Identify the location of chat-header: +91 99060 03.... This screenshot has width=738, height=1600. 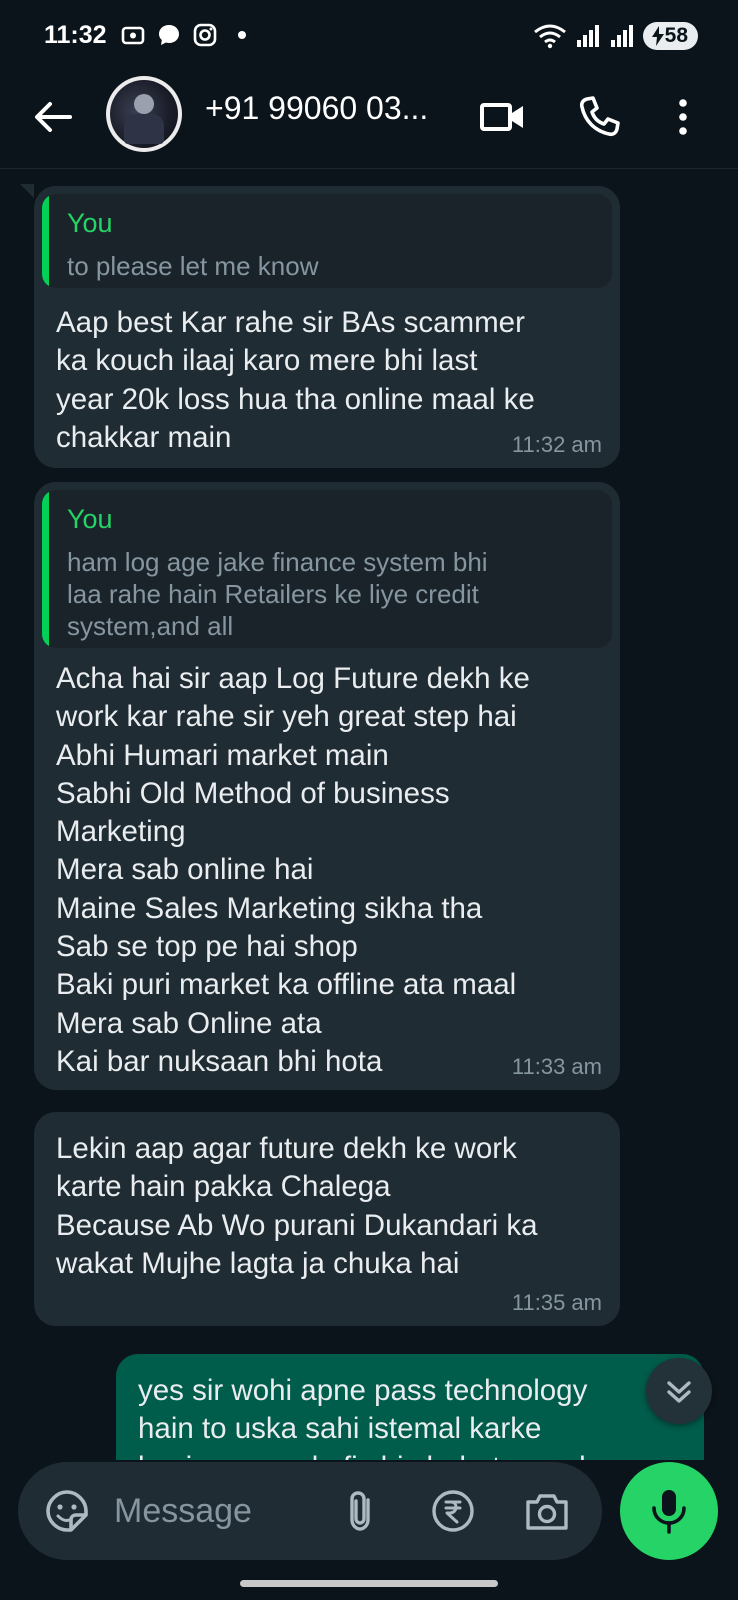
(369, 120).